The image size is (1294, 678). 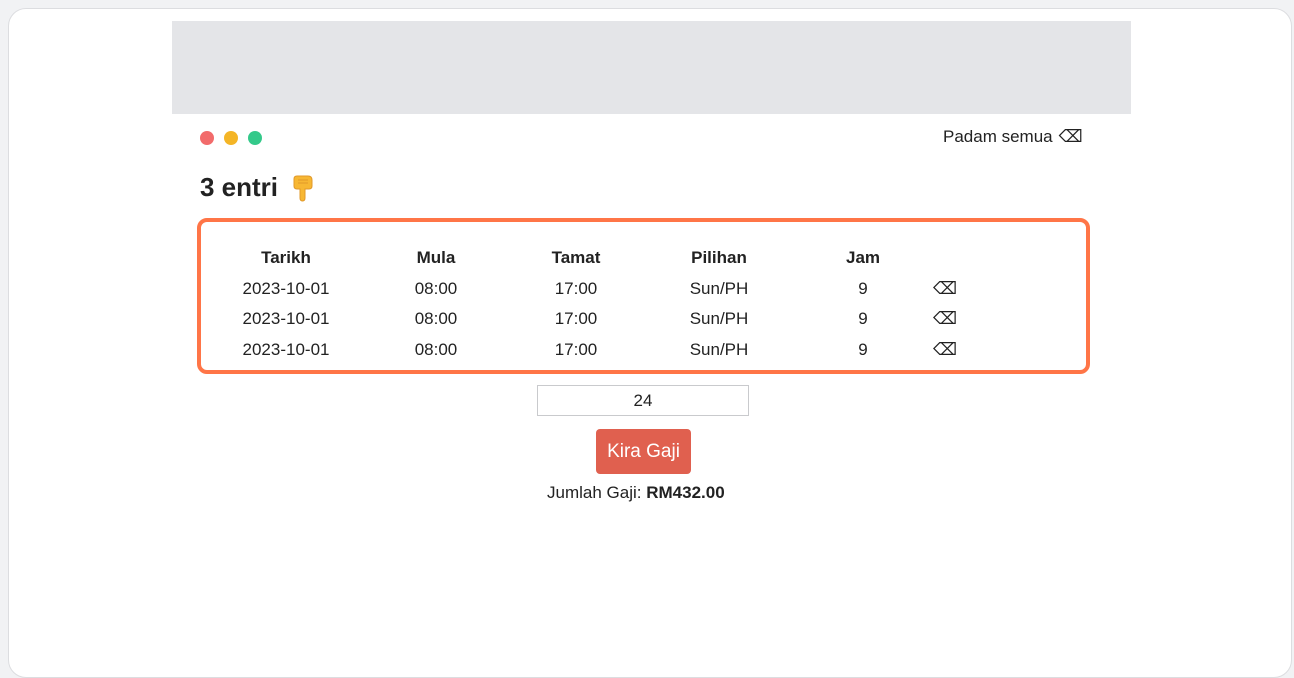 I want to click on backspace-icon: ⌫, so click(x=1070, y=136).